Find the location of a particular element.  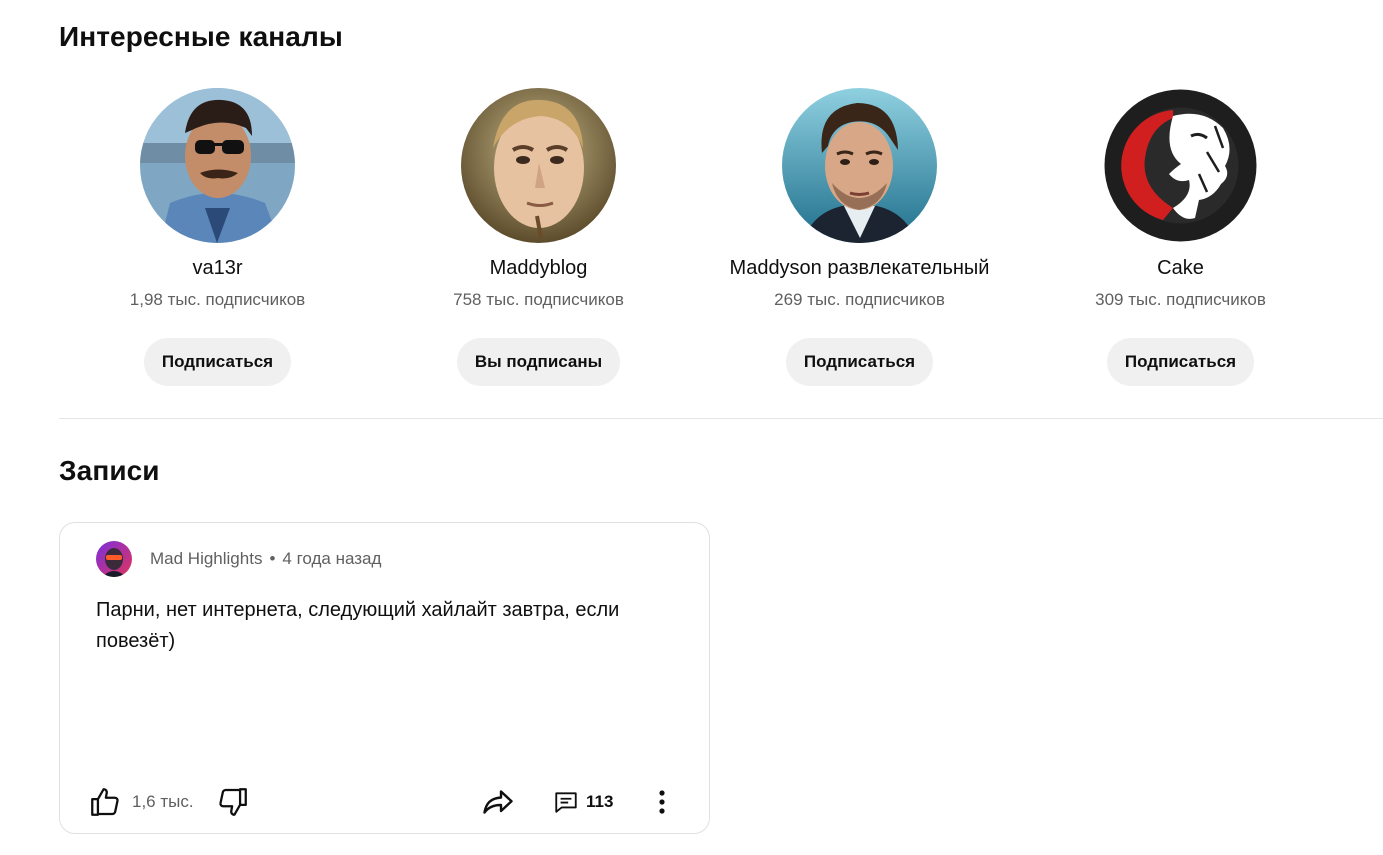

like-button: 1,6 тыс. is located at coordinates (141, 802).